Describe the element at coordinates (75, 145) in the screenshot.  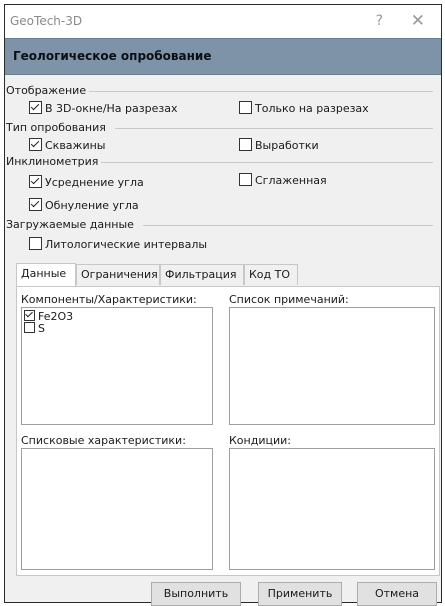
I see `checkbox-label: Скважины` at that location.